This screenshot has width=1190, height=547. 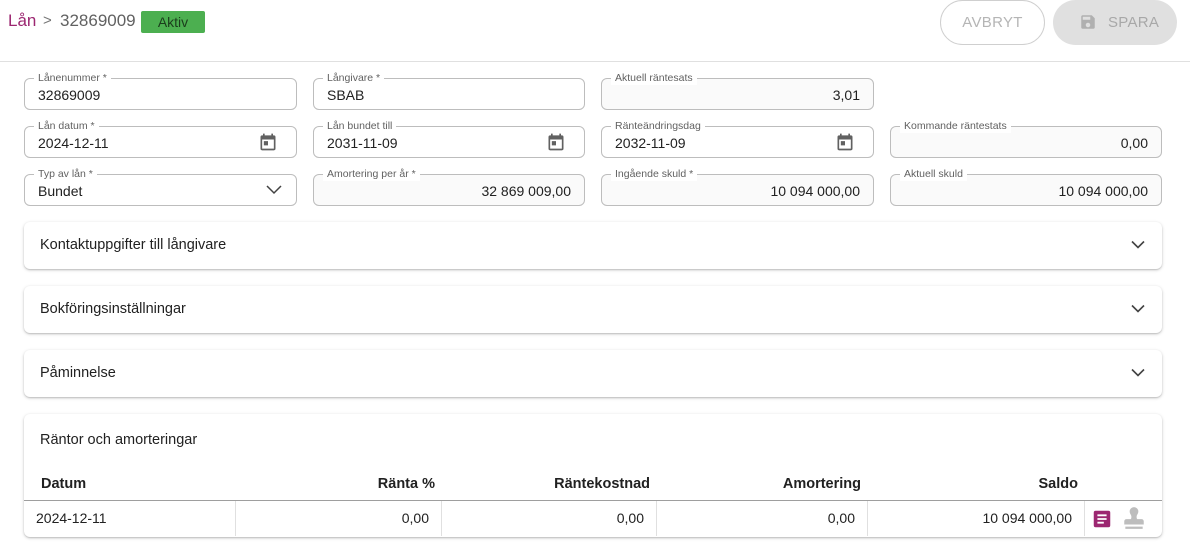 What do you see at coordinates (546, 484) in the screenshot?
I see `column-header-interest-cost: Räntekostnad` at bounding box center [546, 484].